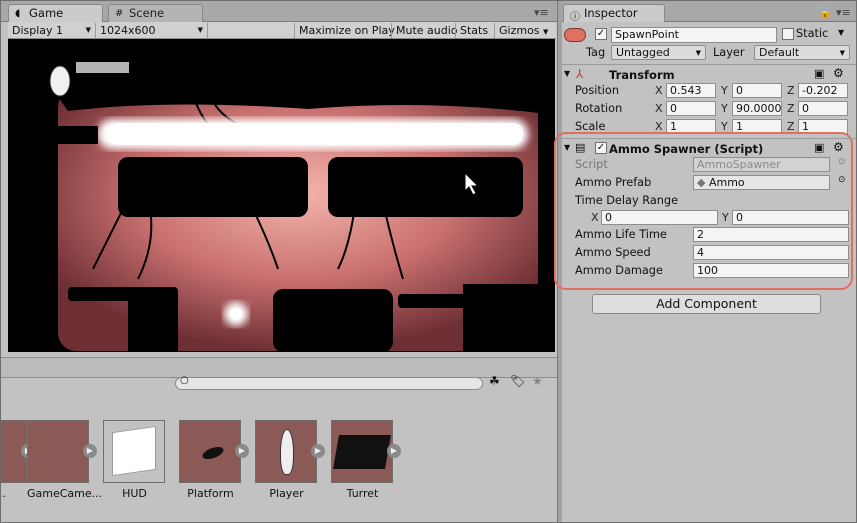 The height and width of the screenshot is (523, 857). I want to click on position-x-field: 0.543, so click(691, 90).